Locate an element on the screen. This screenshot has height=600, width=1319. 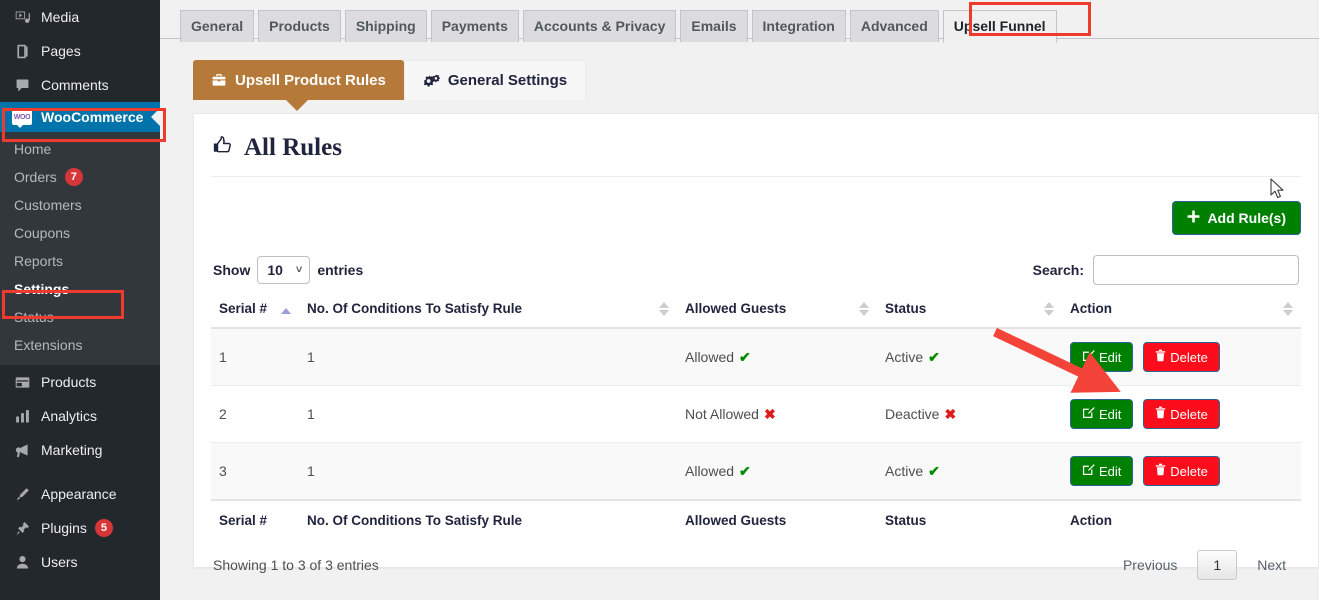
sidebar-item-coupons: Coupons is located at coordinates (80, 233).